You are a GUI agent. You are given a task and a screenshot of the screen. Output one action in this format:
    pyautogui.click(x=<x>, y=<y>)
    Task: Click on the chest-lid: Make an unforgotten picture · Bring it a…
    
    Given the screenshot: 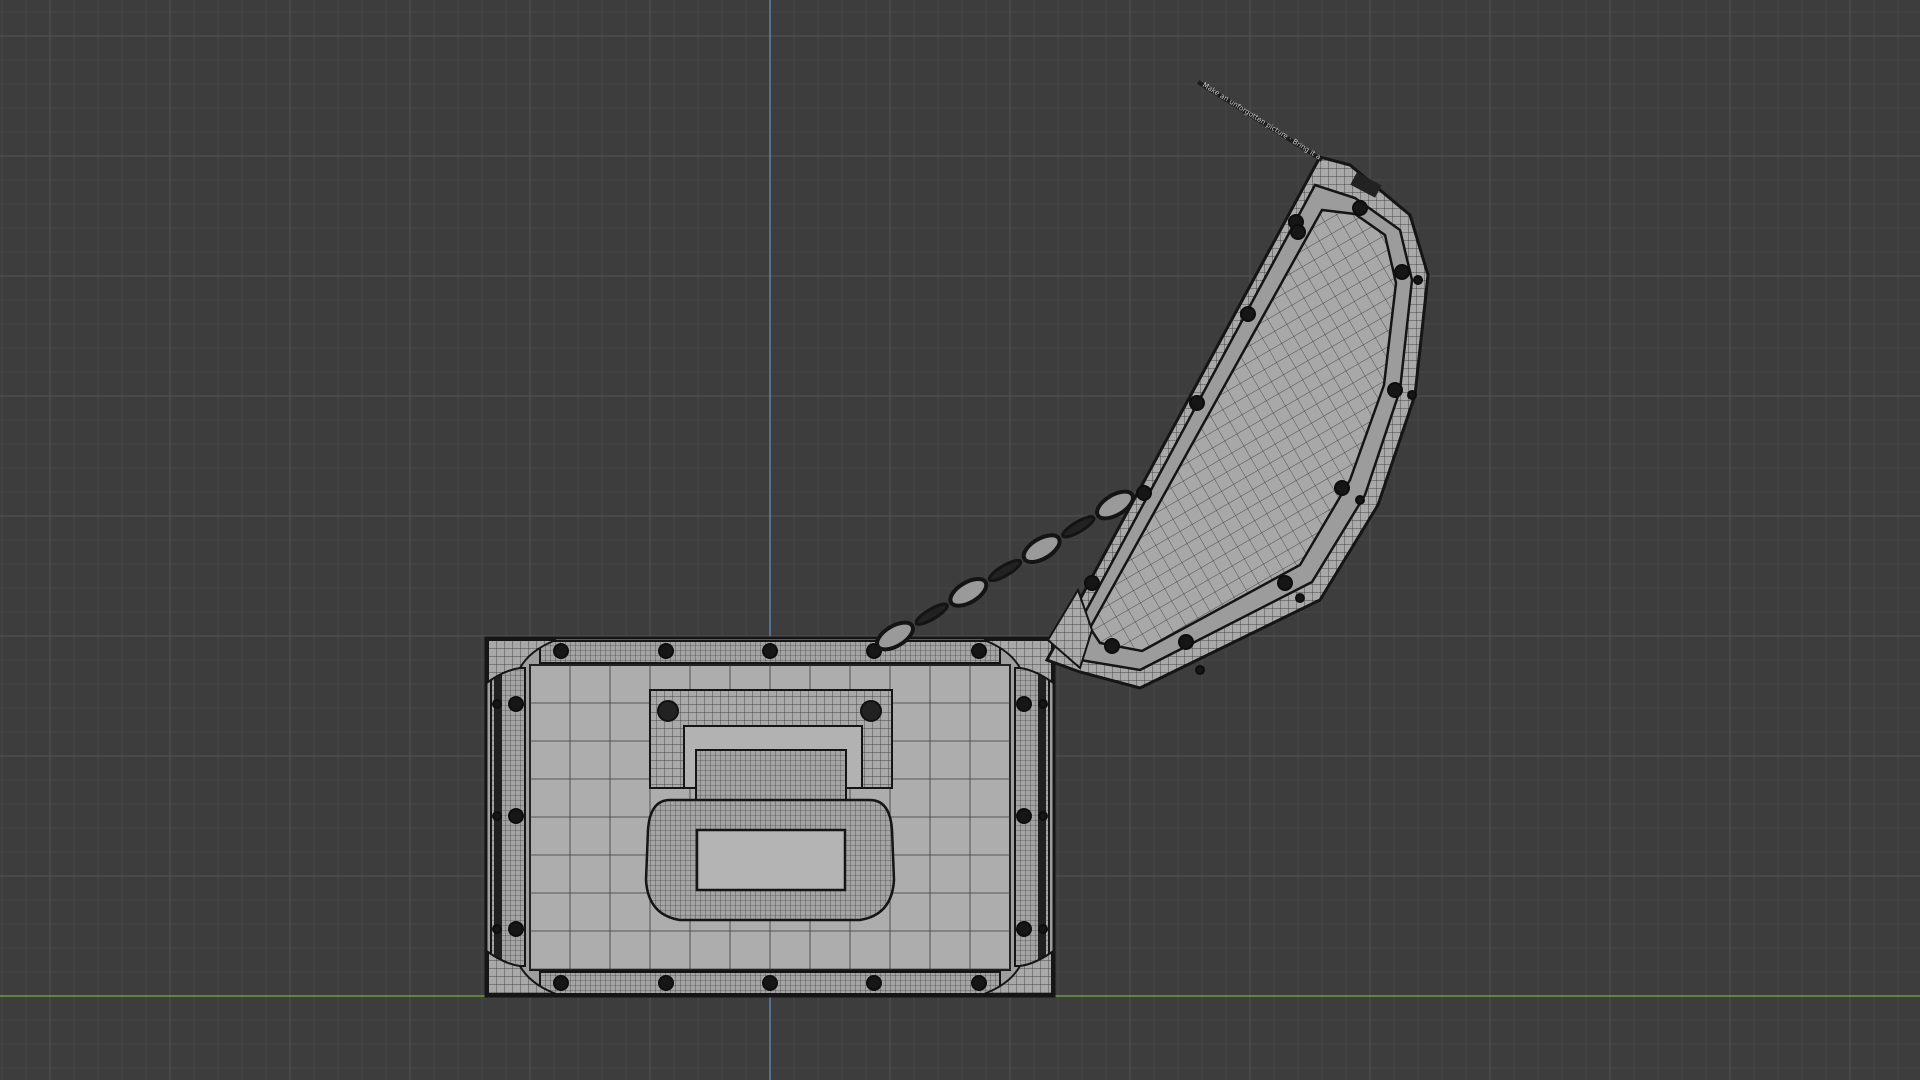 What is the action you would take?
    pyautogui.click(x=1237, y=385)
    